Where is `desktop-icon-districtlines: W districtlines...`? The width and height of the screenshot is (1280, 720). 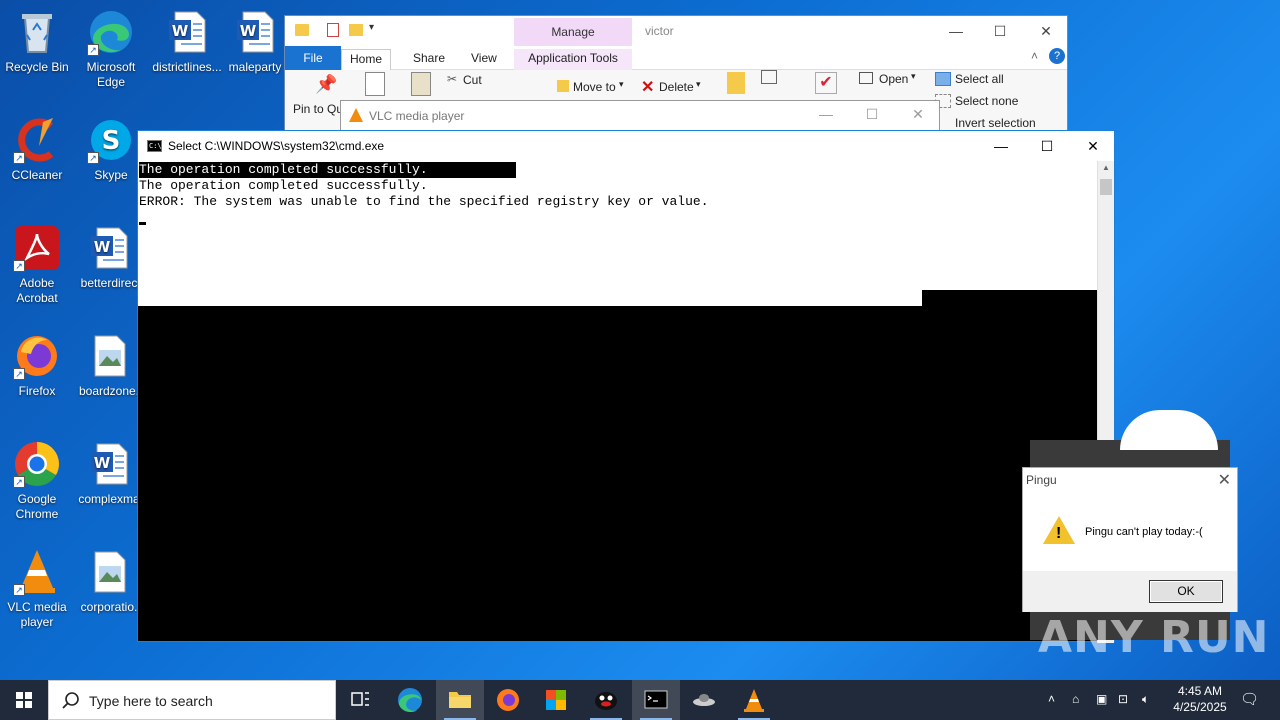 desktop-icon-districtlines: W districtlines... is located at coordinates (187, 41).